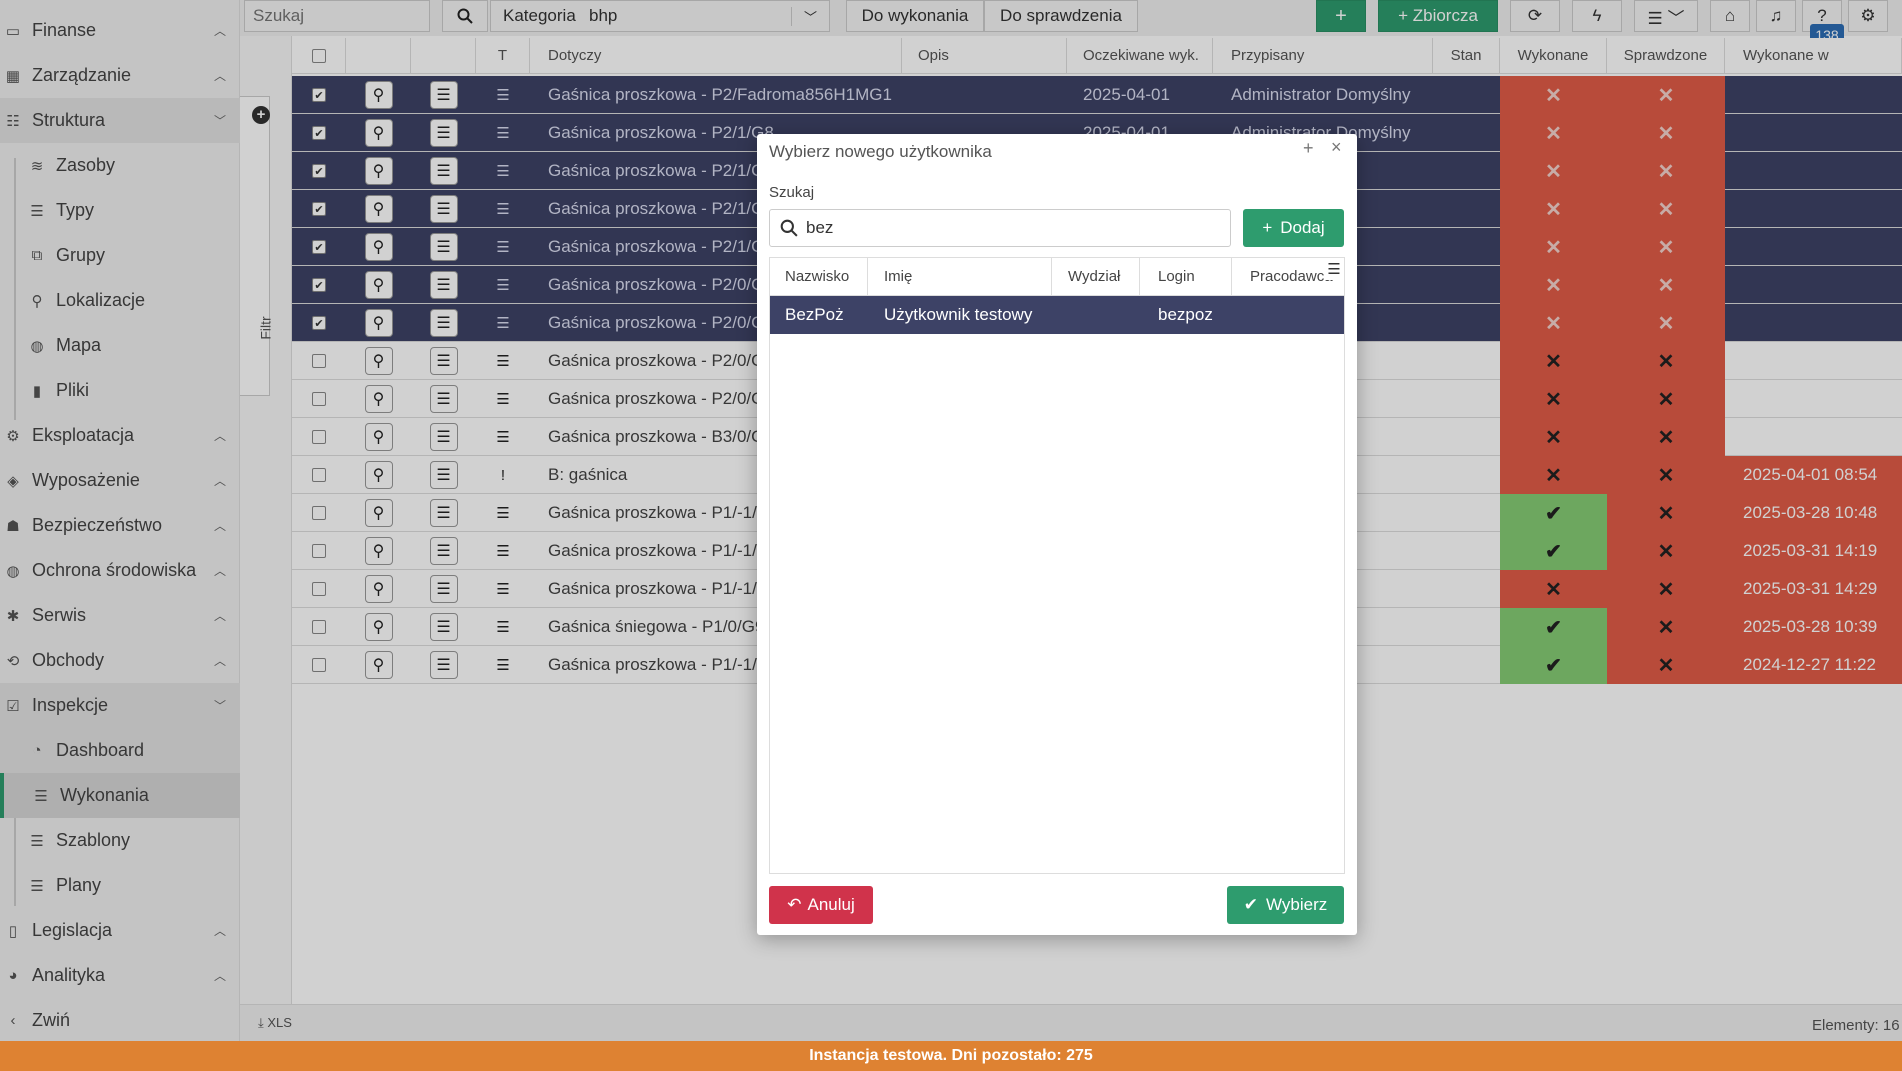 The height and width of the screenshot is (1071, 1902). I want to click on add-user-button: + Dodaj, so click(1293, 228).